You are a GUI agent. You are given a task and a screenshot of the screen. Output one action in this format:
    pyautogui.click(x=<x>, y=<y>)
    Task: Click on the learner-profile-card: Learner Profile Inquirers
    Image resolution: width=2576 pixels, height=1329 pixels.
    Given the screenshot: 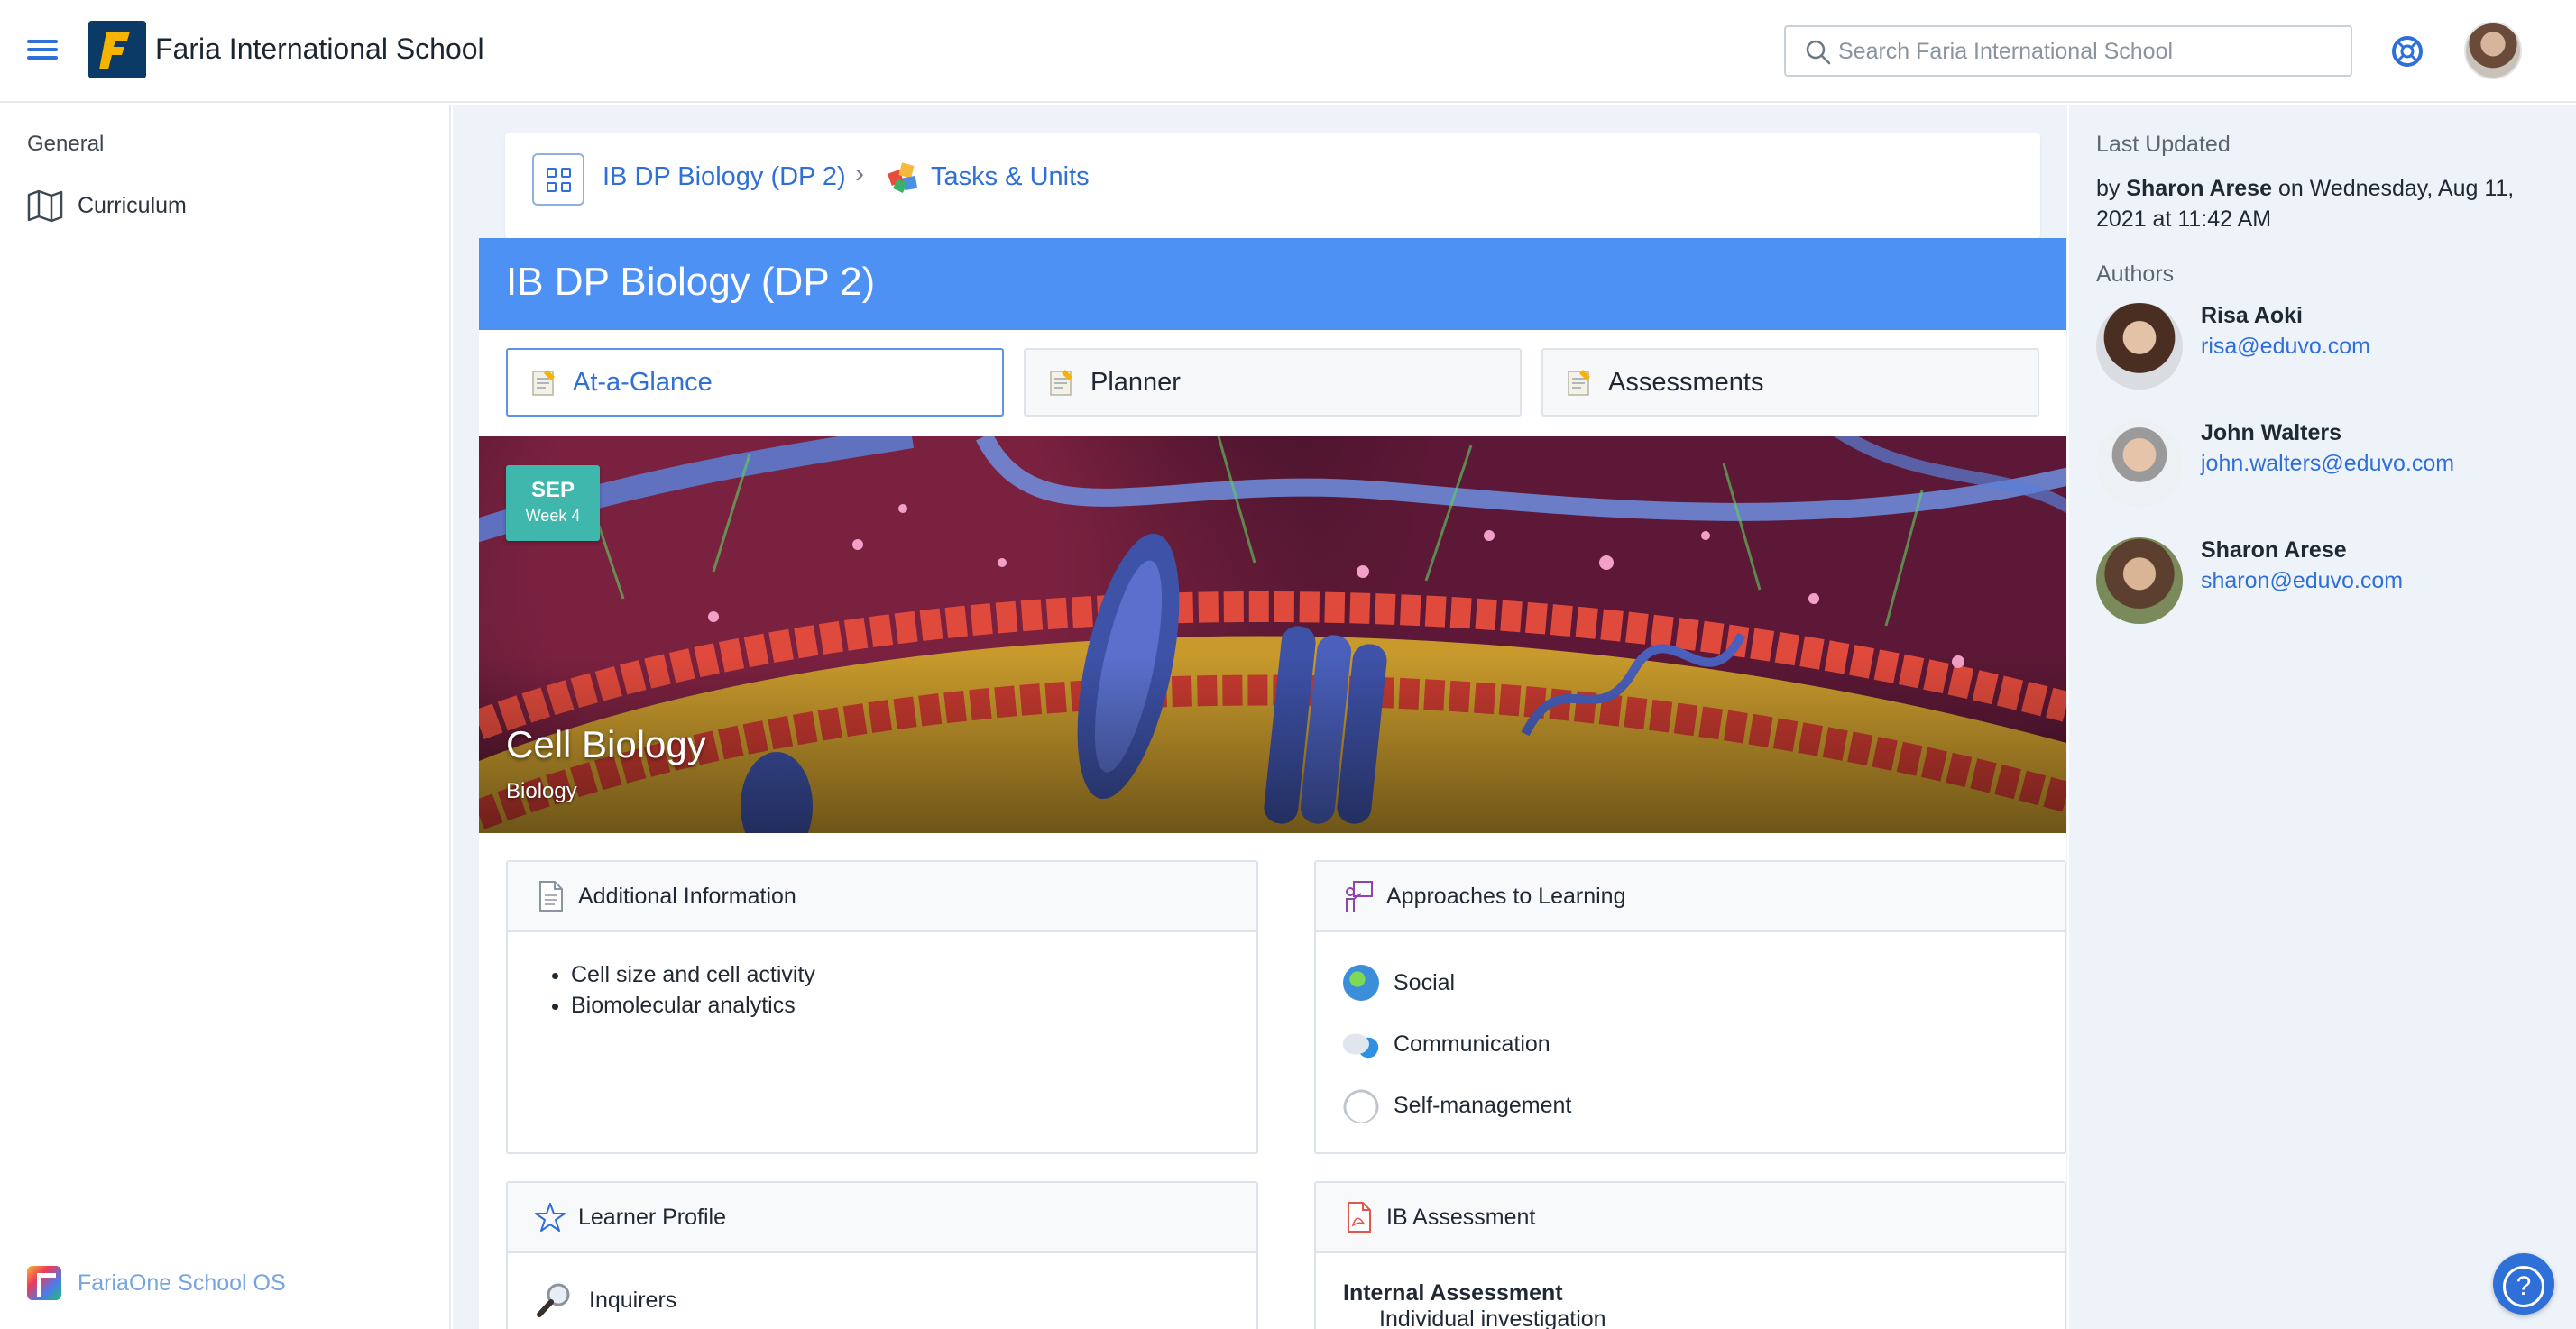 What is the action you would take?
    pyautogui.click(x=882, y=1255)
    